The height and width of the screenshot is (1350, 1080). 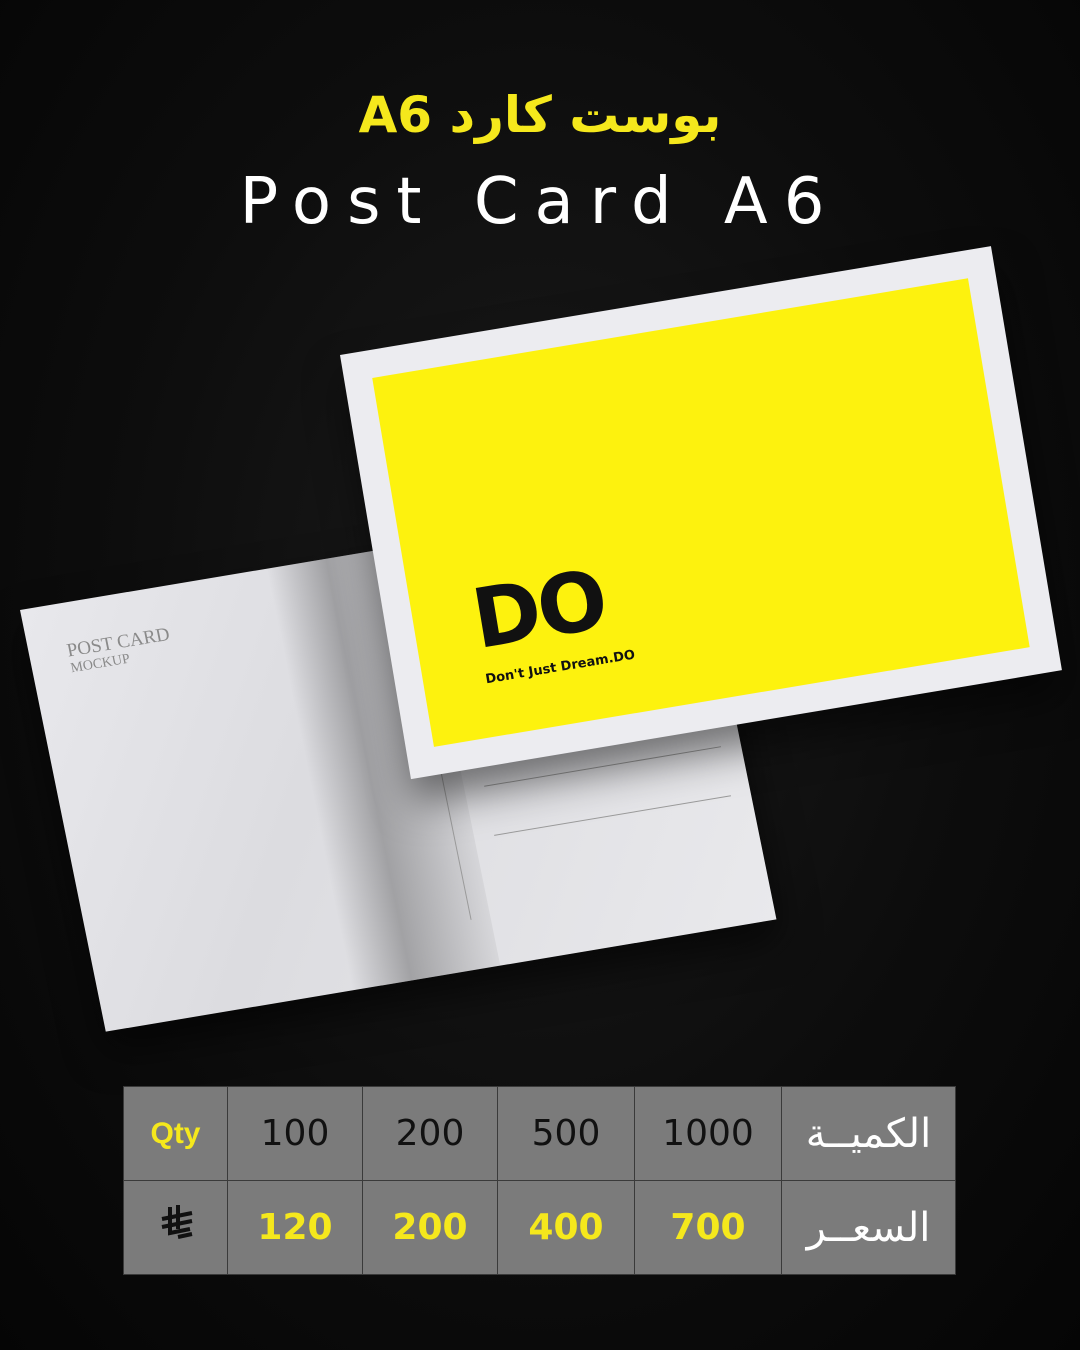 What do you see at coordinates (566, 1227) in the screenshot?
I see `price-500: 400` at bounding box center [566, 1227].